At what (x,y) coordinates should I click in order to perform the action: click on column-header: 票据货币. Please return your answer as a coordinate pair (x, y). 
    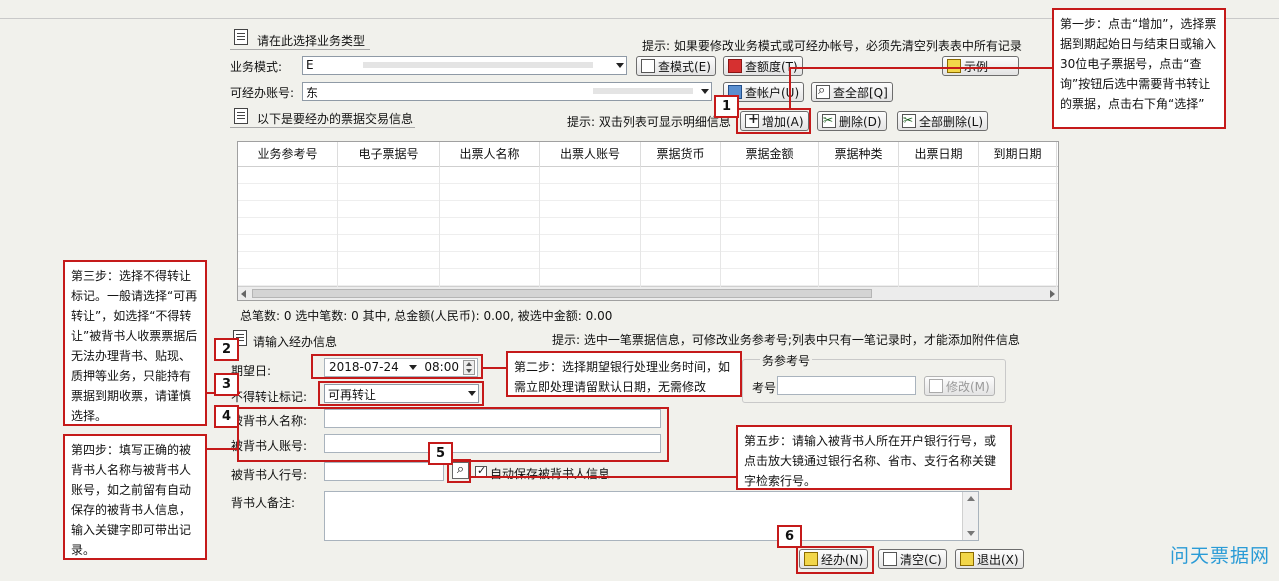
    Looking at the image, I should click on (681, 154).